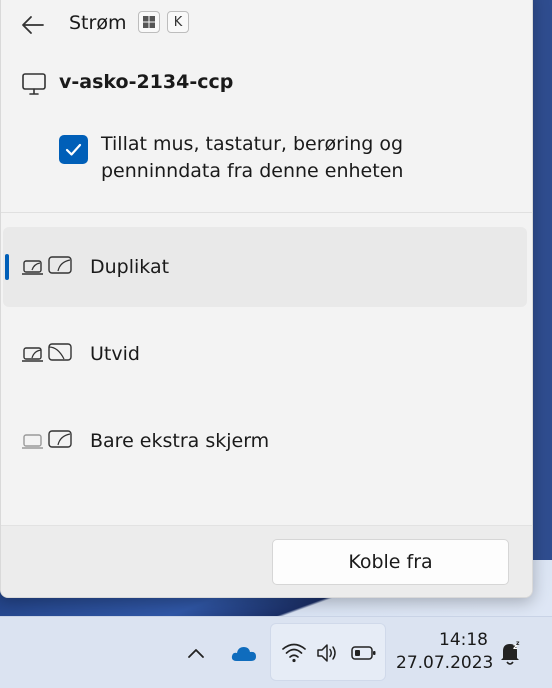  Describe the element at coordinates (266, 561) in the screenshot. I see `flyout-footer: Koble fra` at that location.